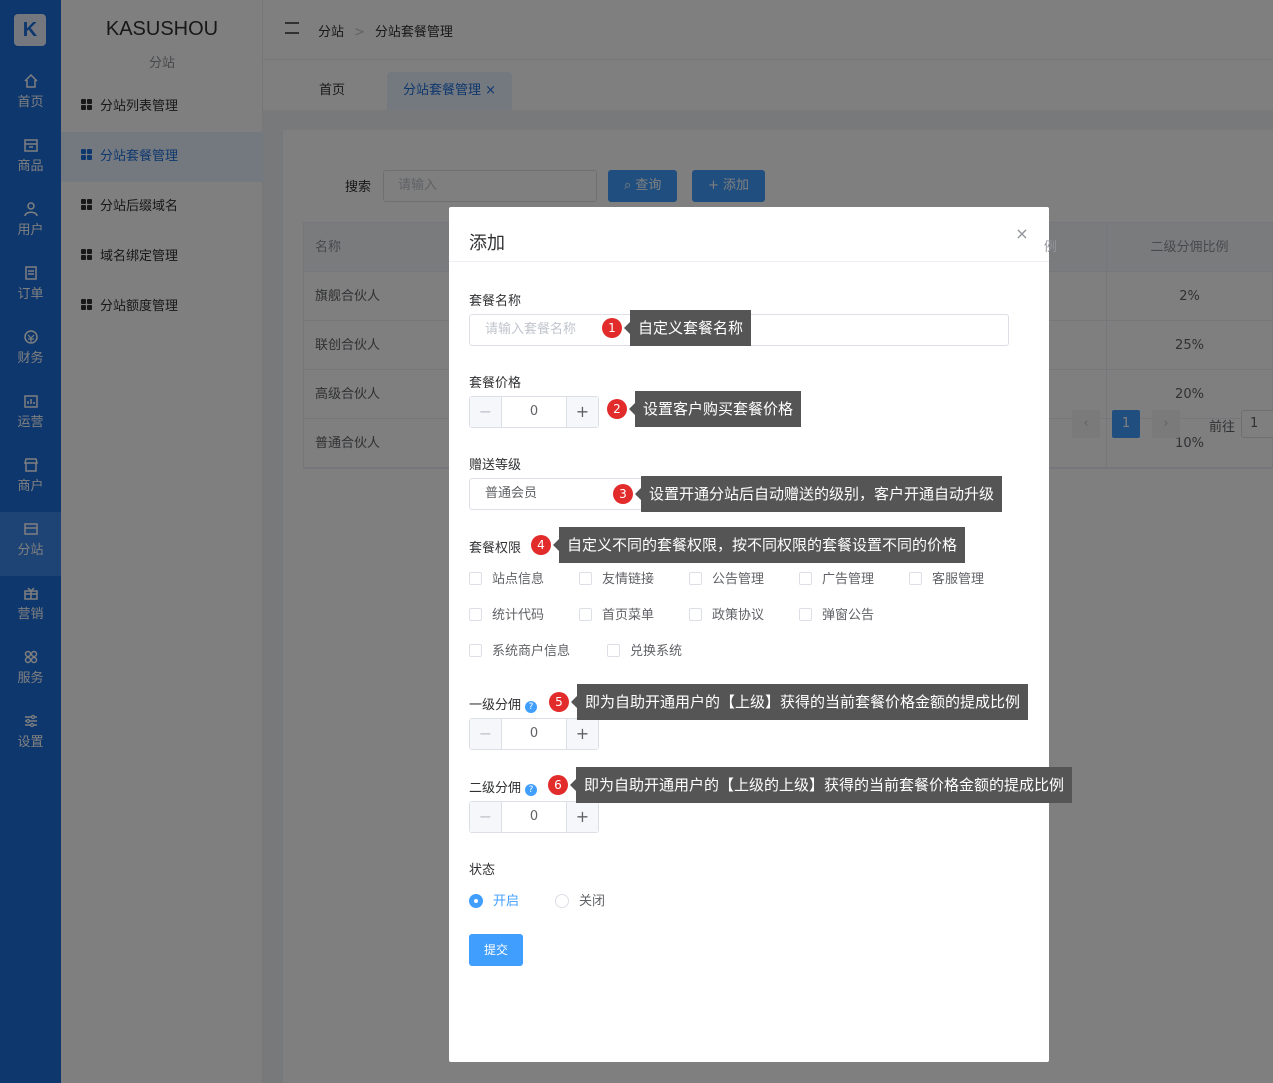  I want to click on annotation-badge: 5, so click(559, 702).